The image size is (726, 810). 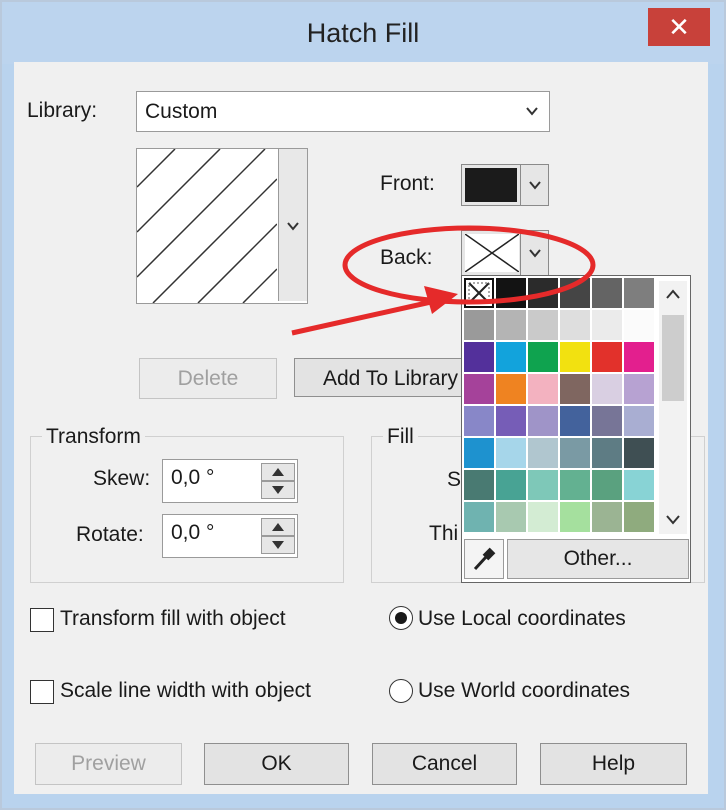 I want to click on scale-line-width-checkbox, so click(x=42, y=692).